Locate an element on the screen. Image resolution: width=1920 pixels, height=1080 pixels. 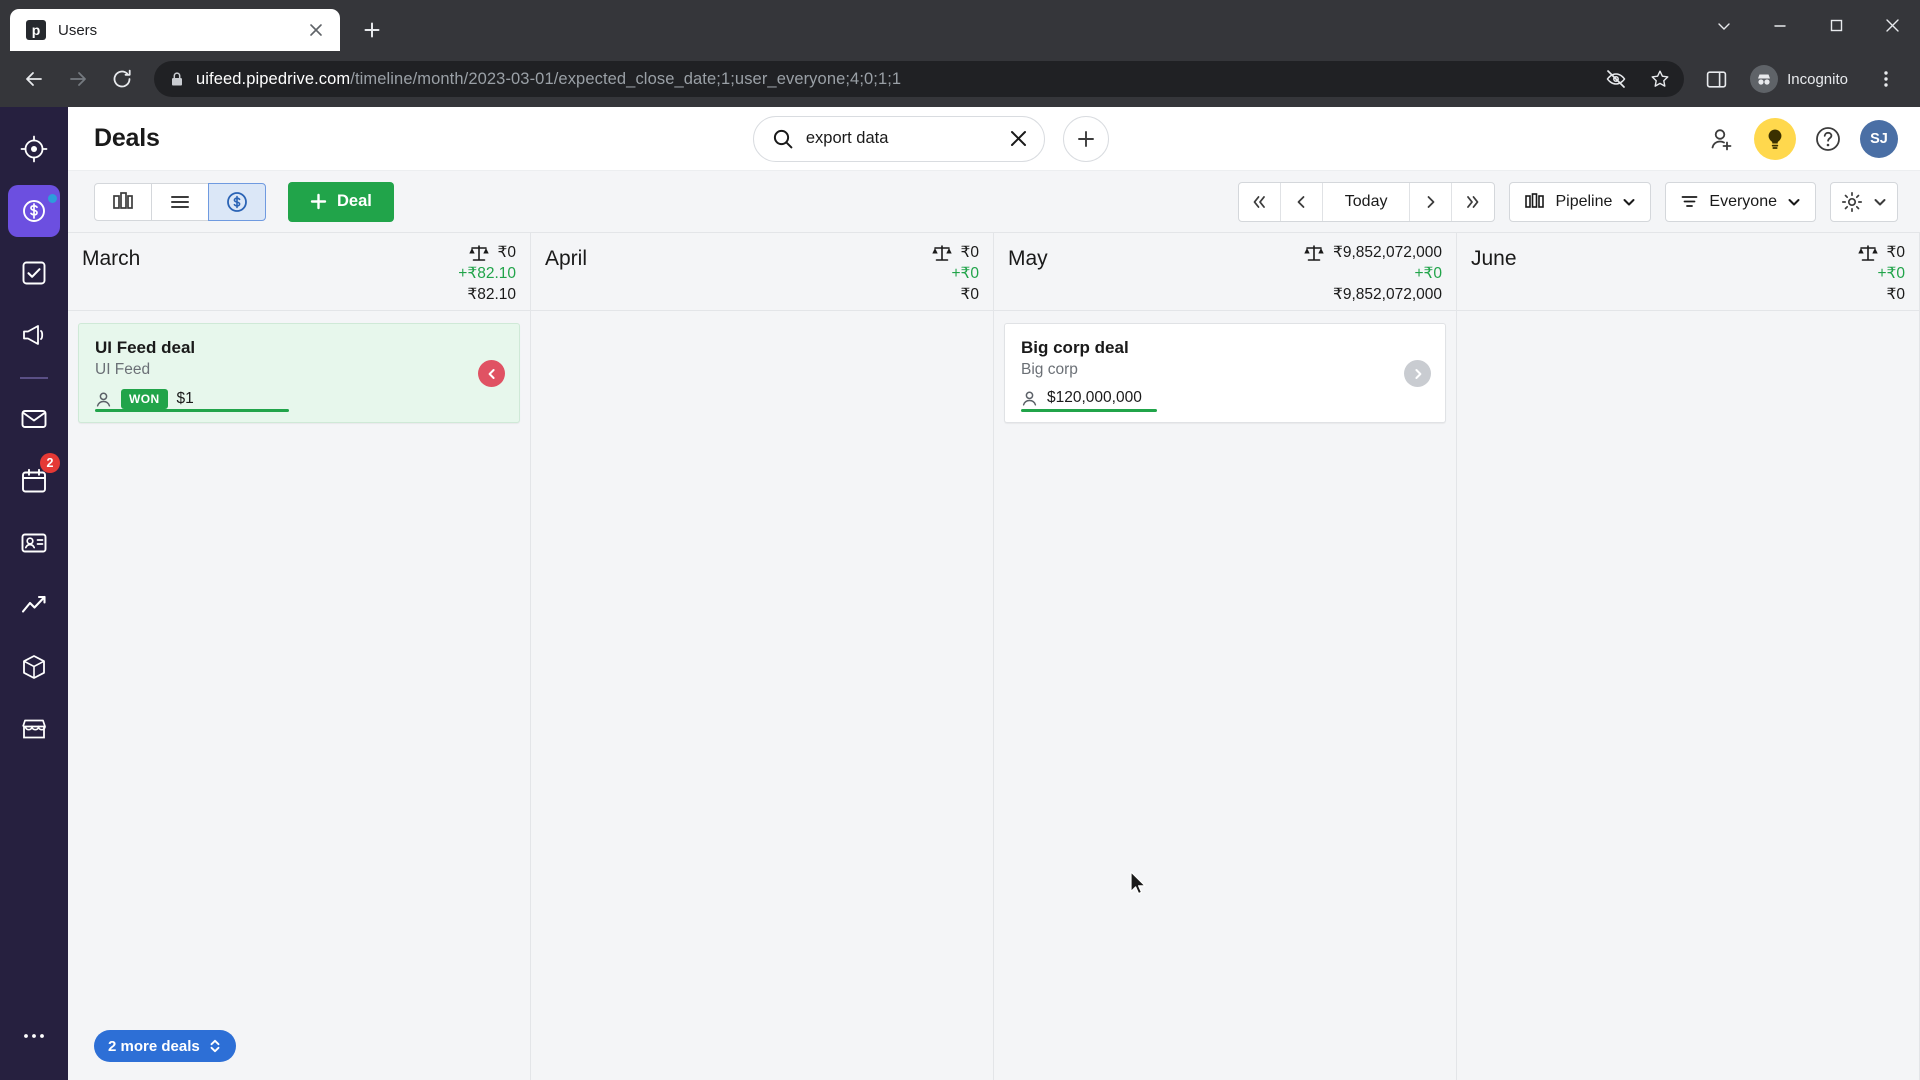
add-user-icon is located at coordinates (1722, 139).